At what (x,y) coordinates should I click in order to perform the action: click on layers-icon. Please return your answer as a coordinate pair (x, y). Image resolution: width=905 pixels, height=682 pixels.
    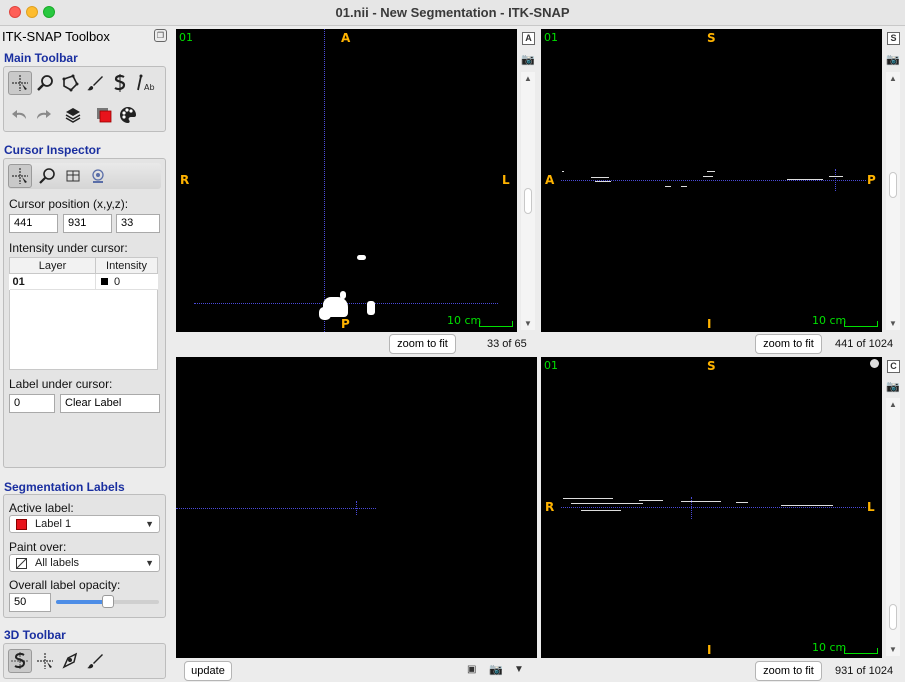
    Looking at the image, I should click on (73, 115).